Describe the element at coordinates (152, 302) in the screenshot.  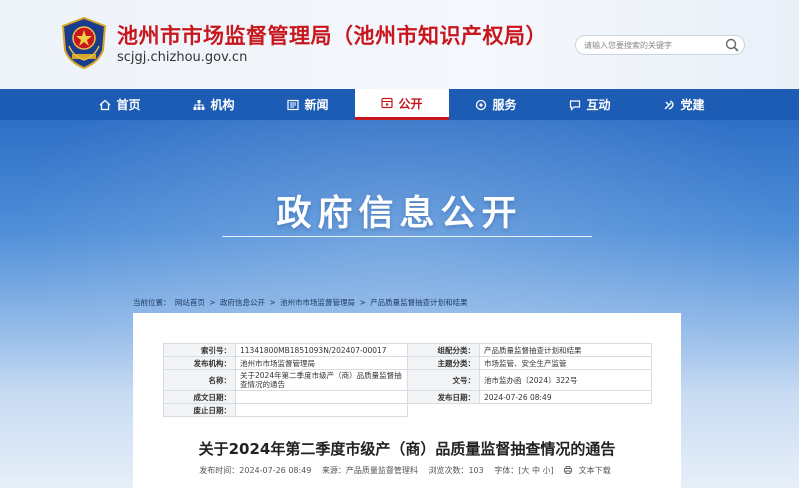
I see `breadcrumb-prefix: 当前位置：` at that location.